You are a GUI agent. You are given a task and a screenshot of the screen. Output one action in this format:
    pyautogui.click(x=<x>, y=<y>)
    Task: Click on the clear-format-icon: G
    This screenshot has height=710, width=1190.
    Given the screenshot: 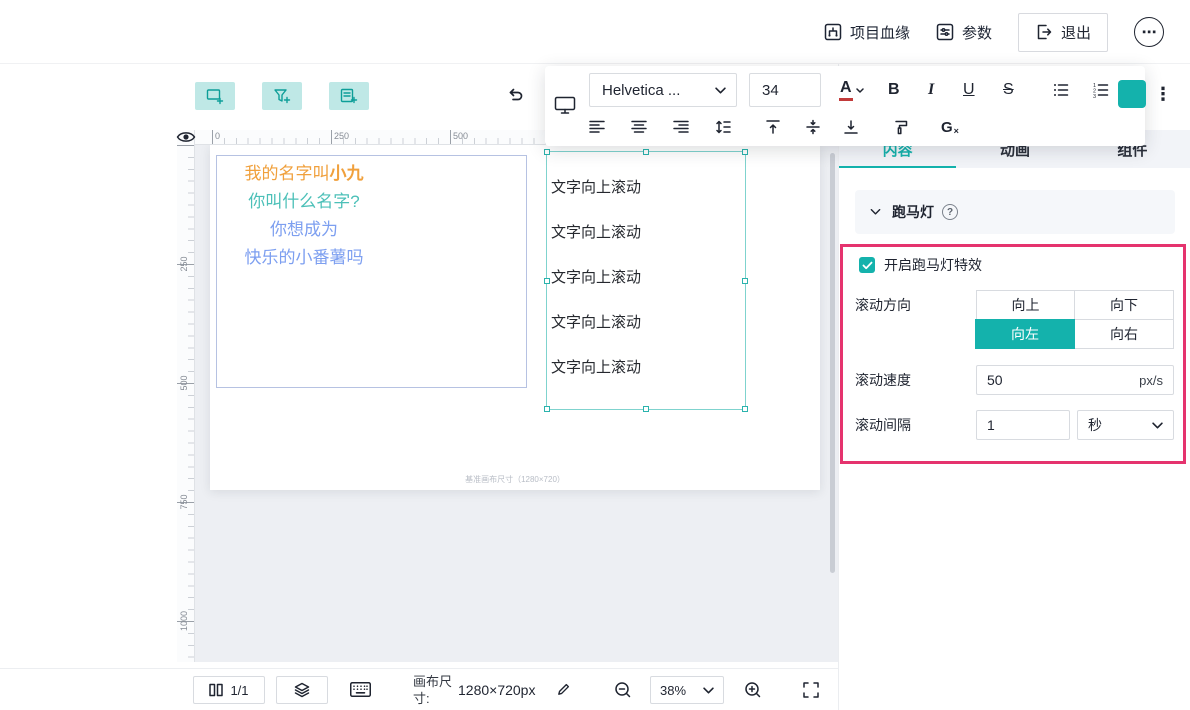 What is the action you would take?
    pyautogui.click(x=947, y=127)
    